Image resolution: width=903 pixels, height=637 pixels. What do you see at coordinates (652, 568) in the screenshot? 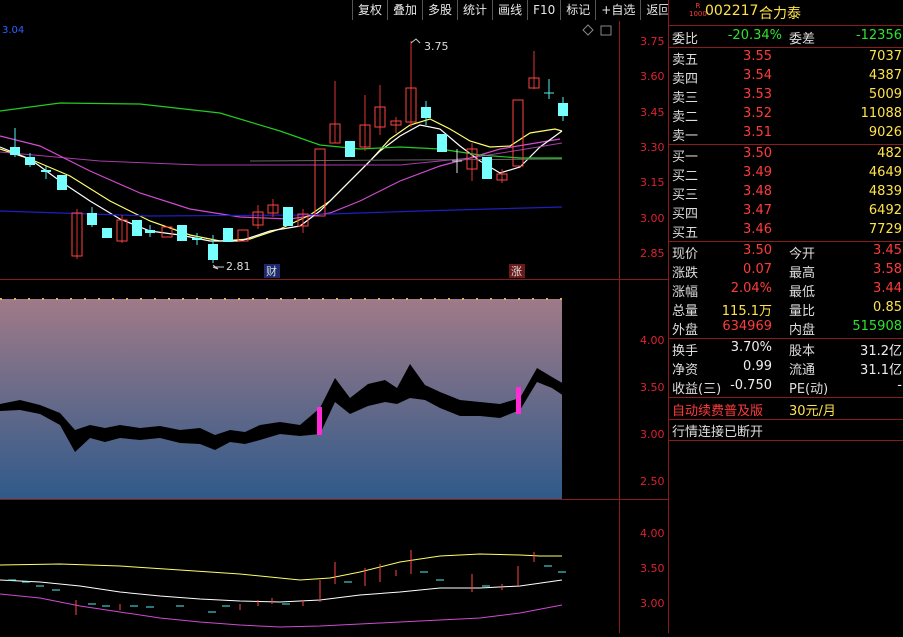
I see `axis-label: 3.50` at bounding box center [652, 568].